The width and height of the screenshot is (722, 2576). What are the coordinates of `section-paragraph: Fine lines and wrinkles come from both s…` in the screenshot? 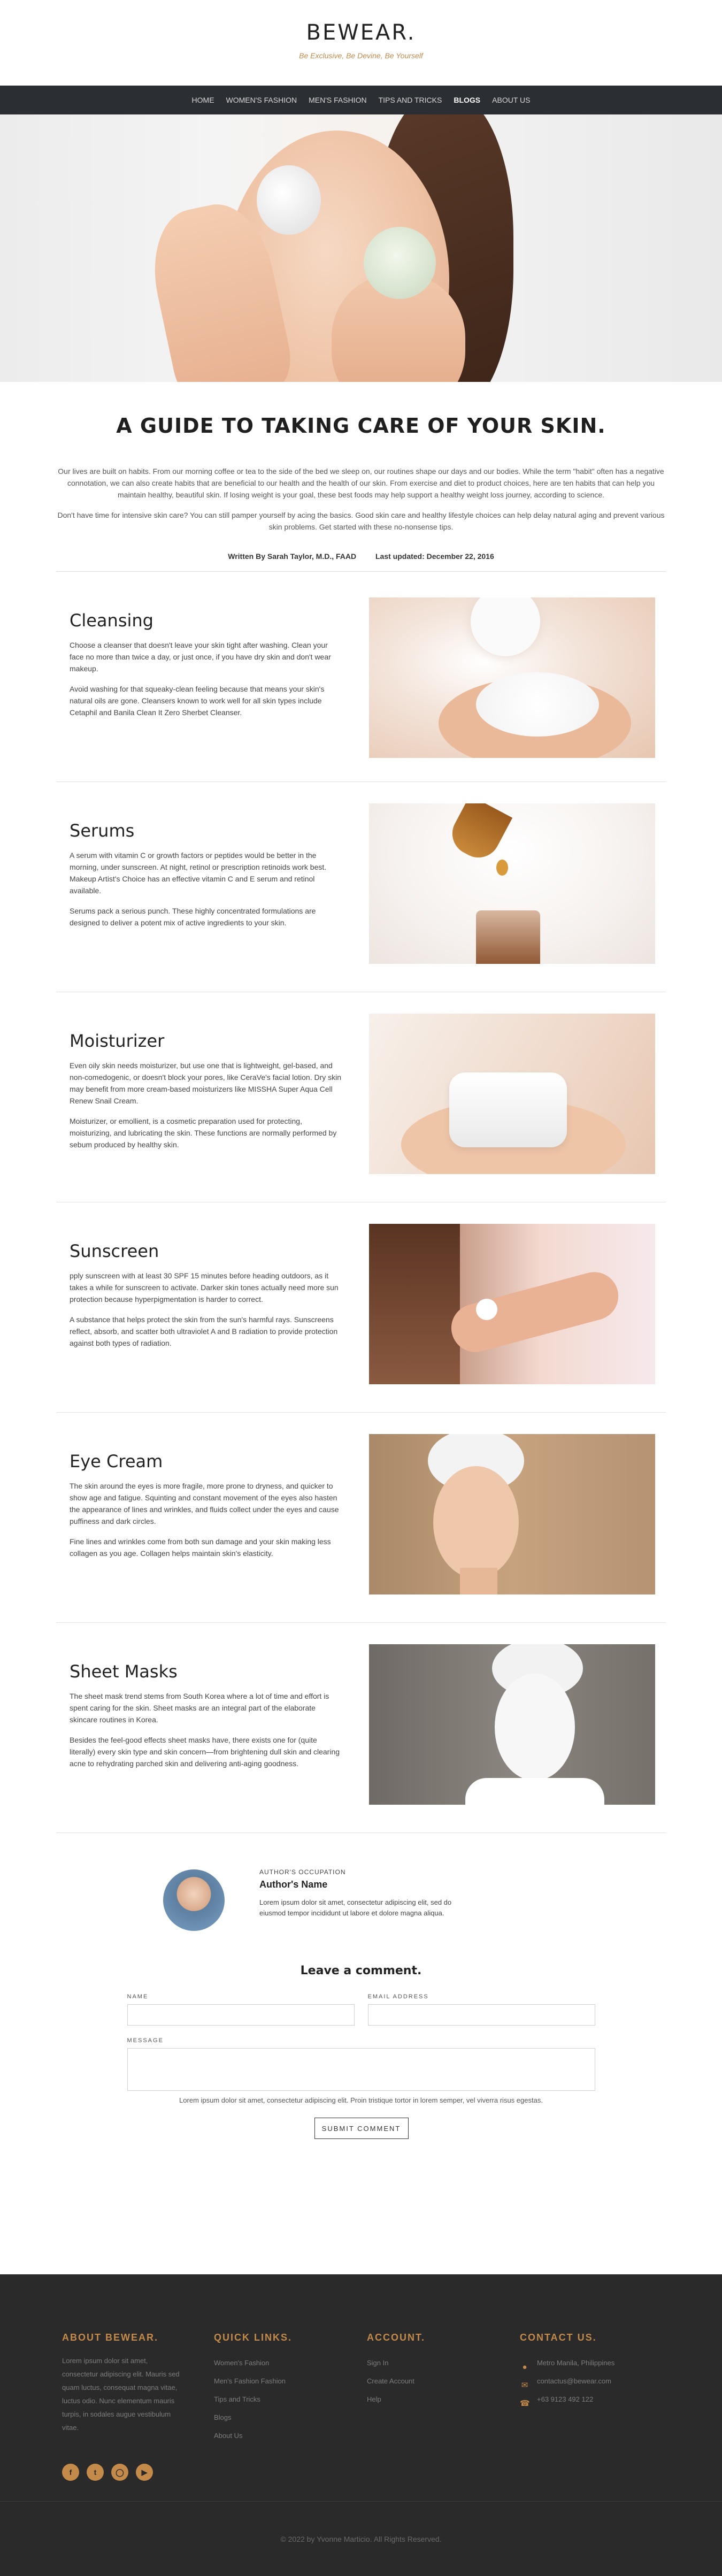 It's located at (201, 1547).